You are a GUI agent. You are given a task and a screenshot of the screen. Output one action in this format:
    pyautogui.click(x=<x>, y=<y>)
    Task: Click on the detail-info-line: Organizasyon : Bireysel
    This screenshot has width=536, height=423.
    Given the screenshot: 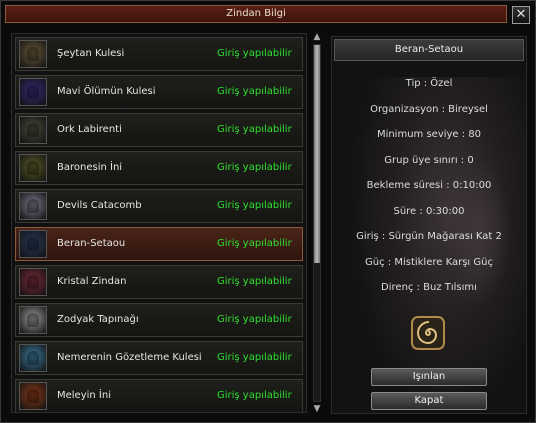 What is the action you would take?
    pyautogui.click(x=429, y=109)
    